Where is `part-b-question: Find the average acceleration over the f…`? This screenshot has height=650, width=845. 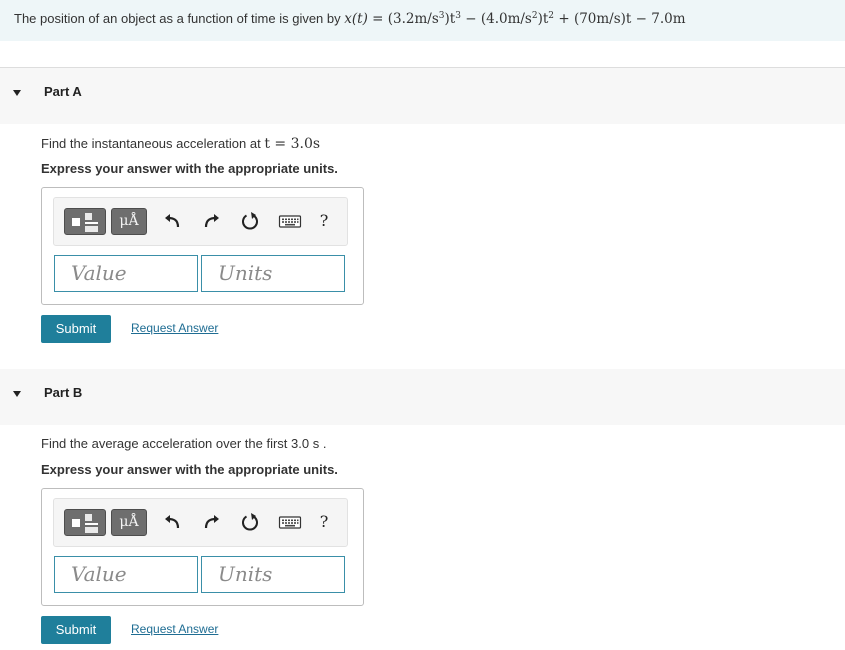 part-b-question: Find the average acceleration over the f… is located at coordinates (184, 443).